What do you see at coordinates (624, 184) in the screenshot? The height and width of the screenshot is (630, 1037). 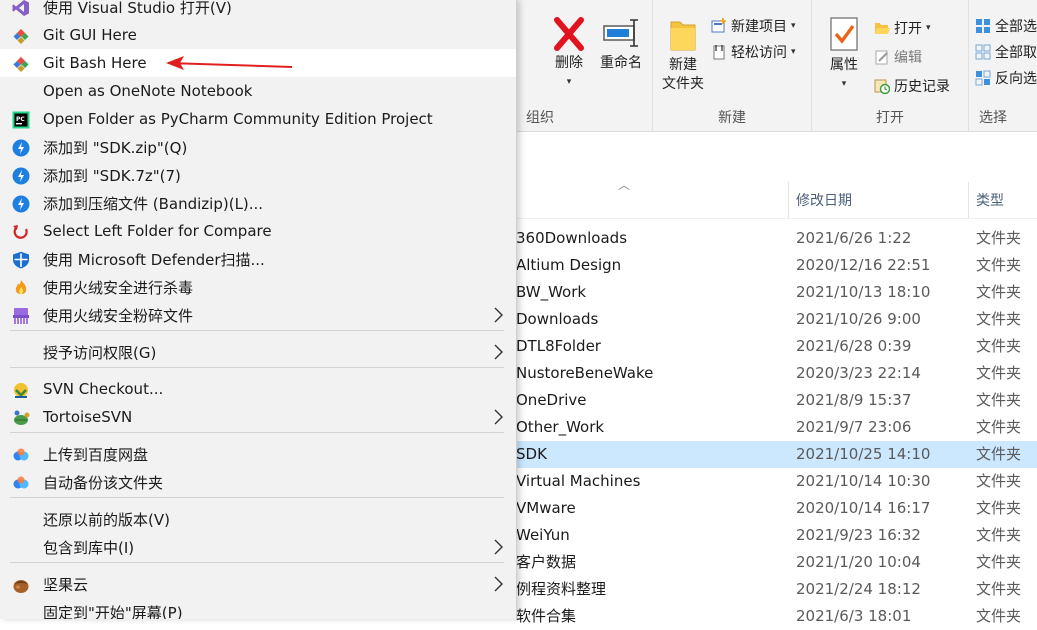 I see `sort-ascending-icon: ︿` at bounding box center [624, 184].